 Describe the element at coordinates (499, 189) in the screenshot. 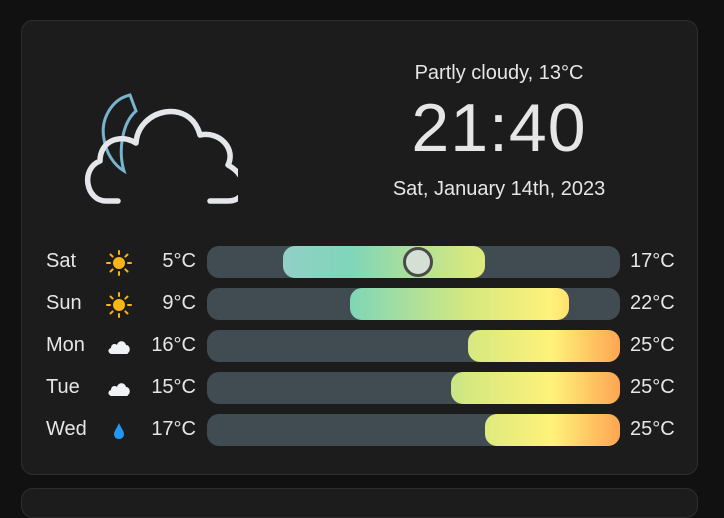

I see `current-date: Sat, January 14th, 2023` at that location.